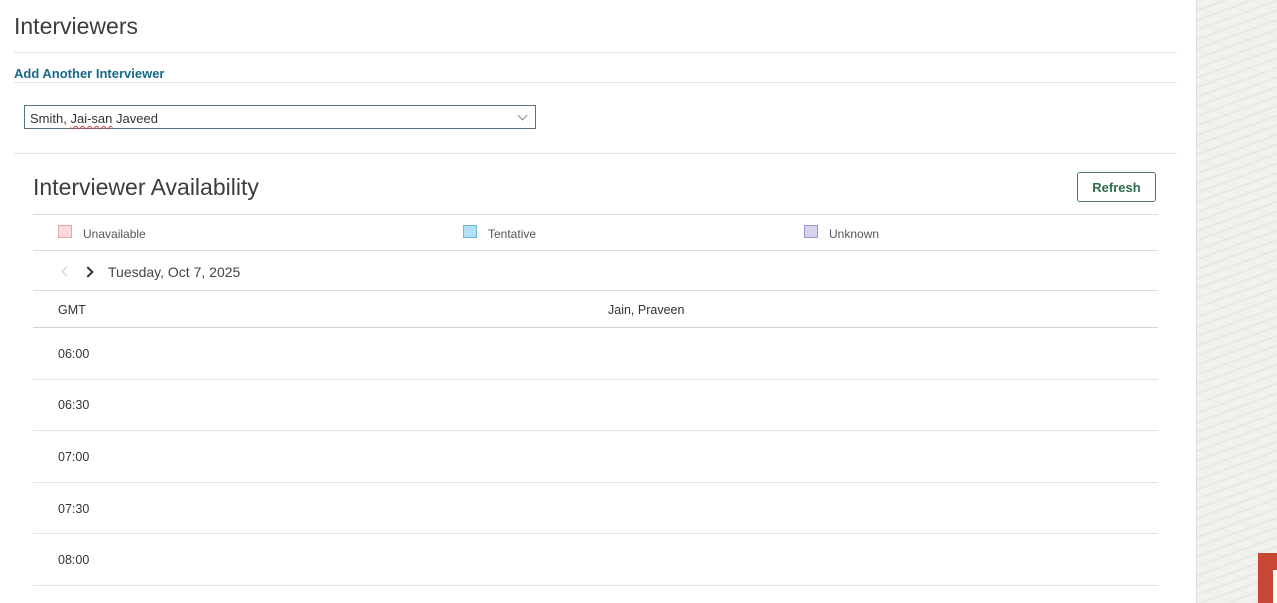 The height and width of the screenshot is (603, 1277). Describe the element at coordinates (94, 118) in the screenshot. I see `interviewer-select-value: Smith, Jai-san Javeed` at that location.